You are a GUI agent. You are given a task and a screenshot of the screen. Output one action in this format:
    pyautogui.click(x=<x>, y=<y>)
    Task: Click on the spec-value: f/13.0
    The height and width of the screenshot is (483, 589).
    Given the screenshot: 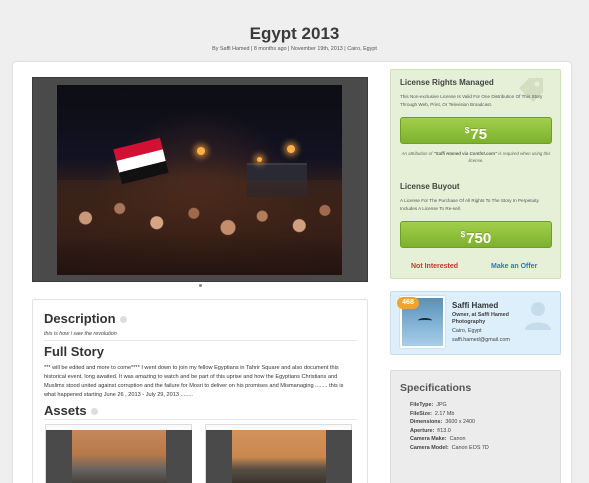 What is the action you would take?
    pyautogui.click(x=444, y=430)
    